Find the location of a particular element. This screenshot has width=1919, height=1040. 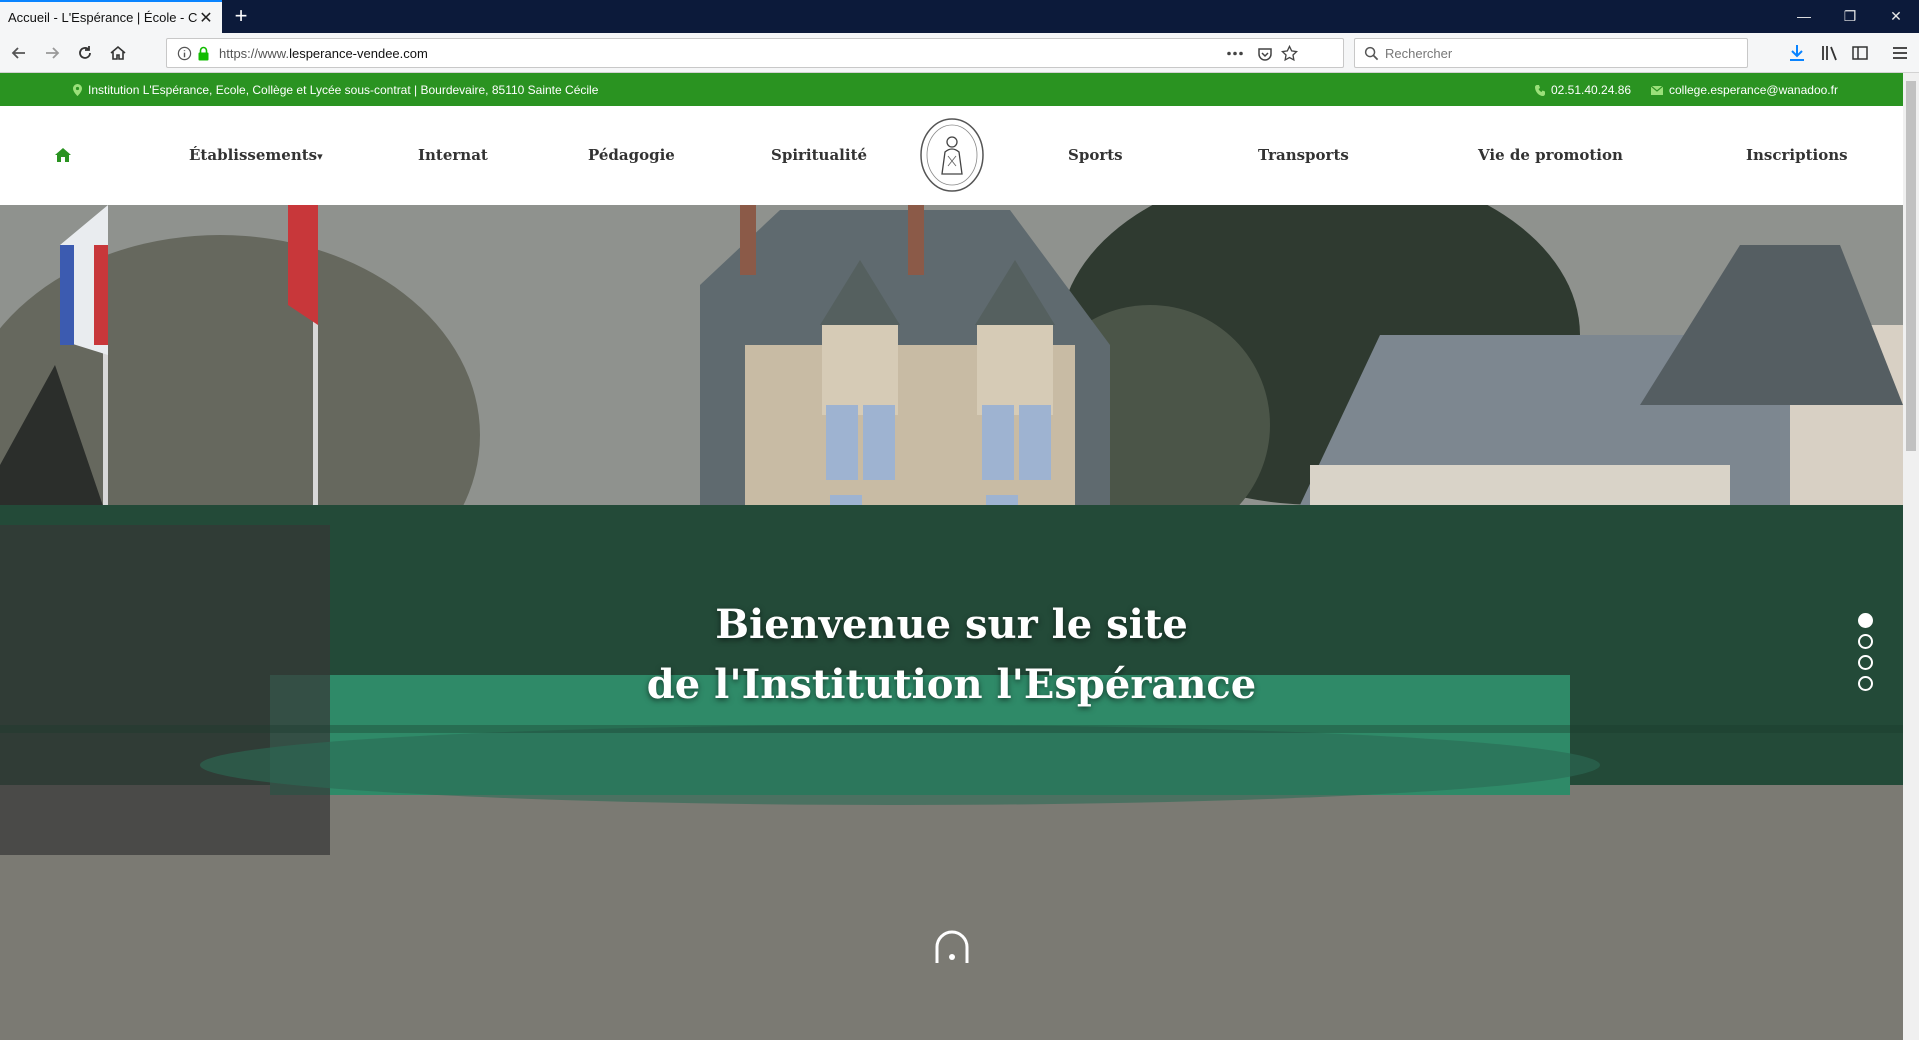

lock-icon is located at coordinates (203, 53).